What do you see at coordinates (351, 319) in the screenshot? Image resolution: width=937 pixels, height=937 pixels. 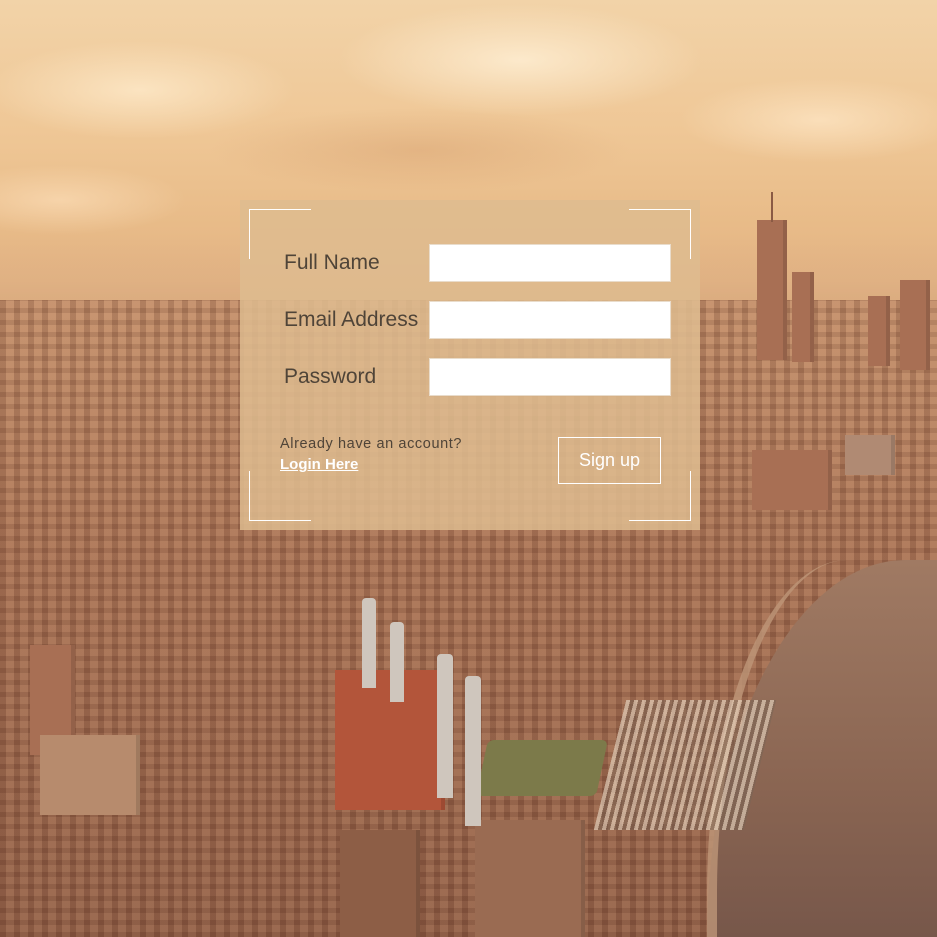 I see `email-label: Email Address` at bounding box center [351, 319].